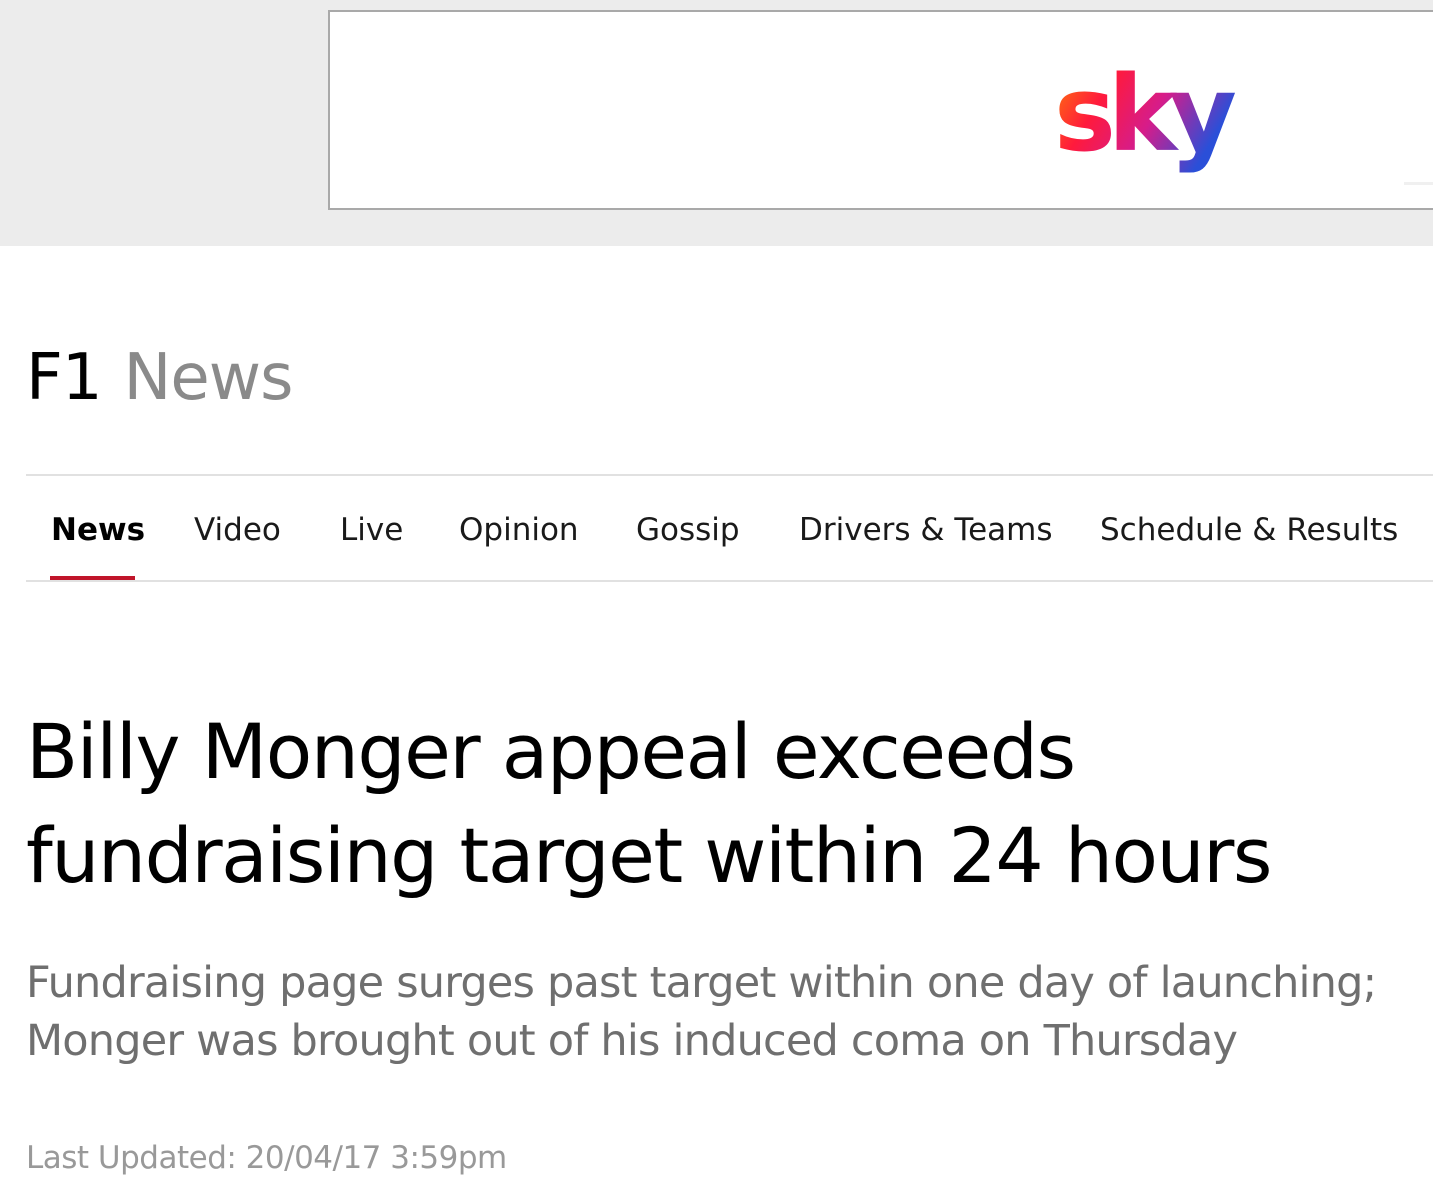  Describe the element at coordinates (926, 530) in the screenshot. I see `nav-item-drivers-teams: Drivers & Teams` at that location.